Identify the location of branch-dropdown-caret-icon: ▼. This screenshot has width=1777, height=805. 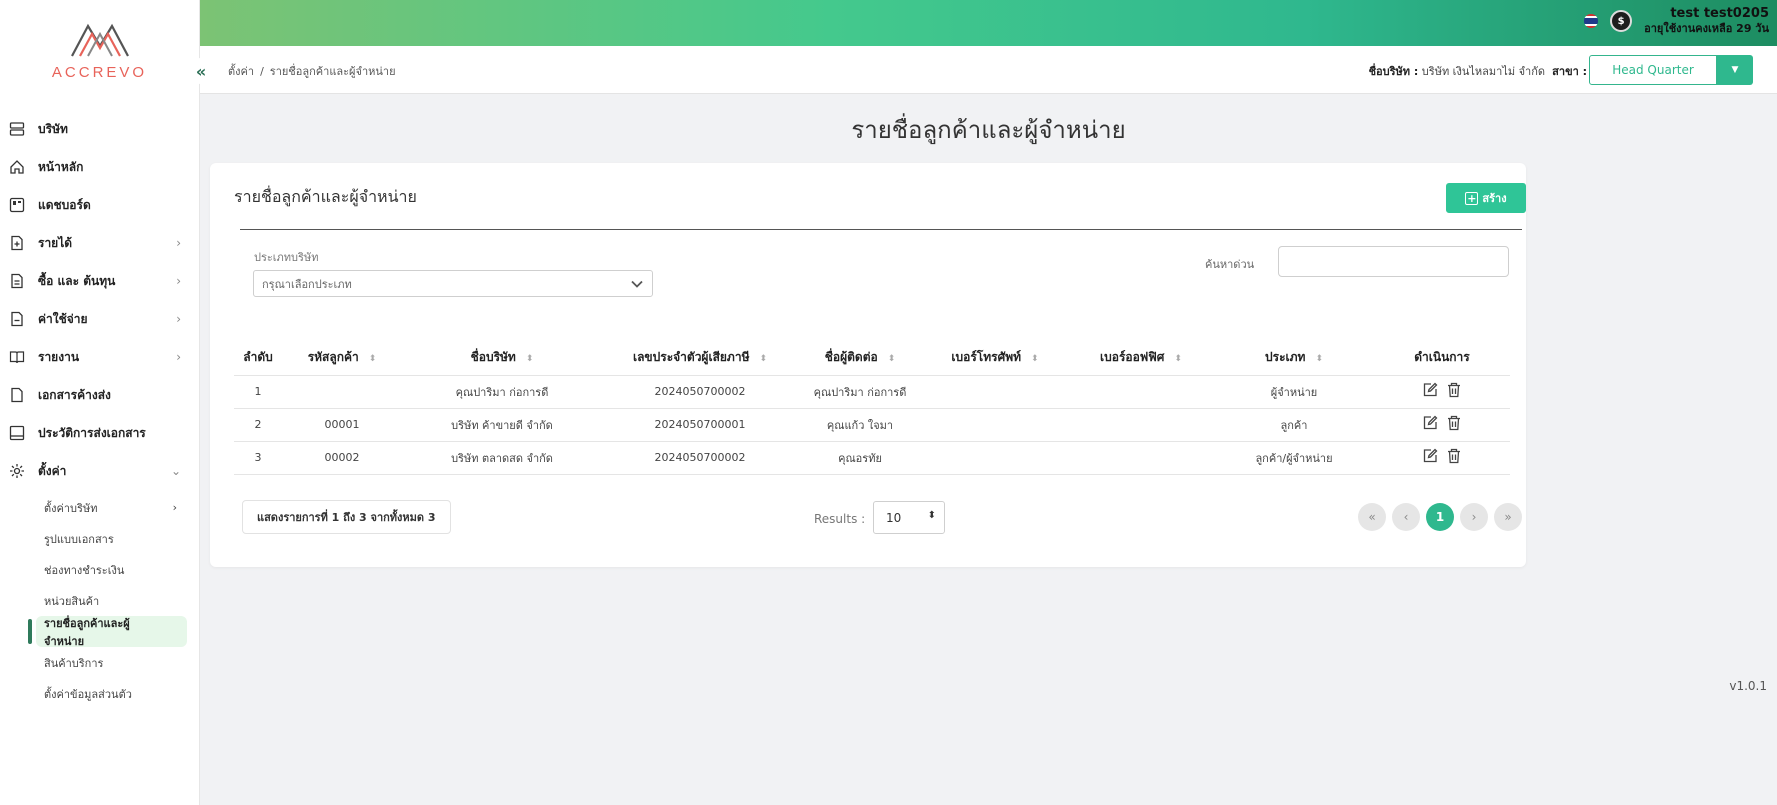
(1735, 70).